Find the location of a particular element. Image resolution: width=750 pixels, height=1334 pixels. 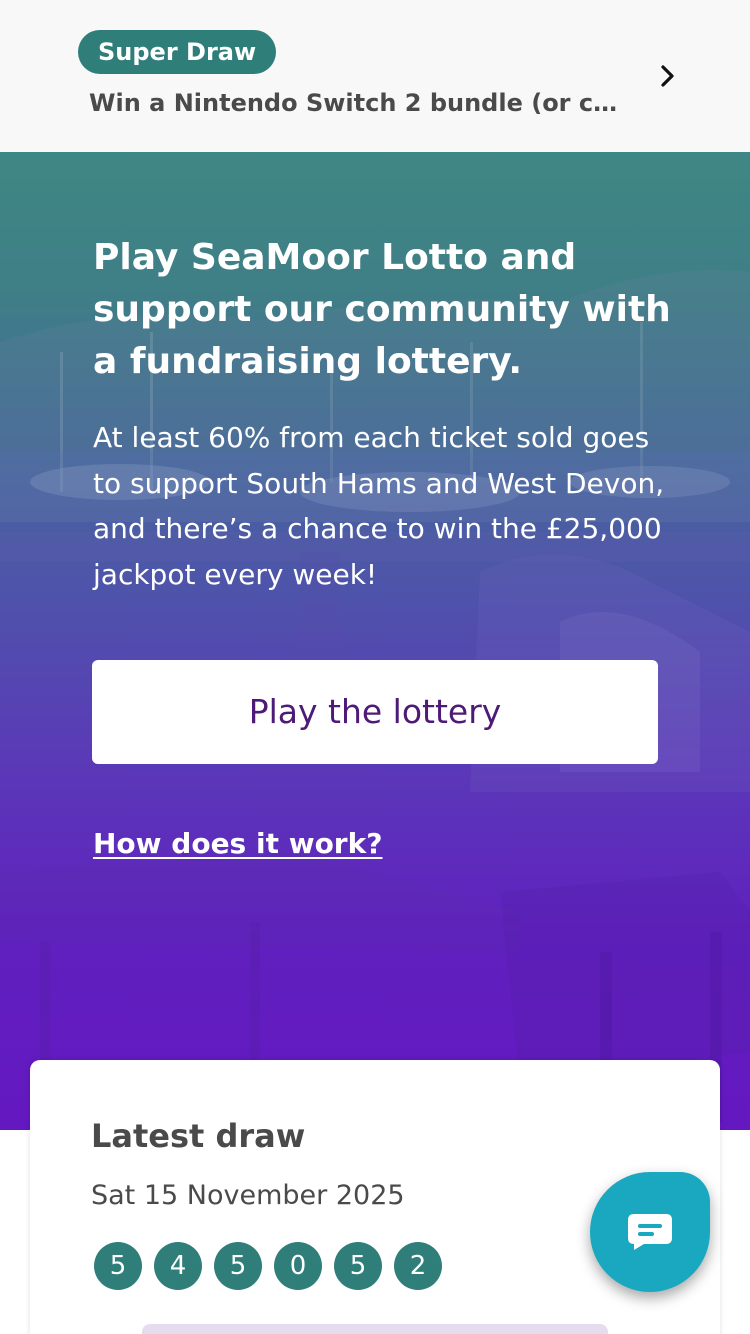

draw-results-bar is located at coordinates (375, 1329).